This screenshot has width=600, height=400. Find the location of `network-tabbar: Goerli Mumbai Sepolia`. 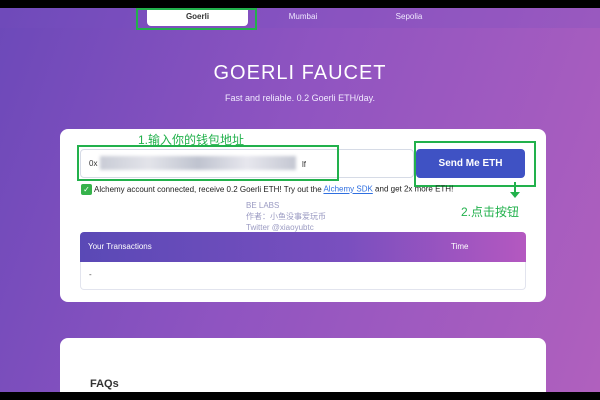

network-tabbar: Goerli Mumbai Sepolia is located at coordinates (300, 18).